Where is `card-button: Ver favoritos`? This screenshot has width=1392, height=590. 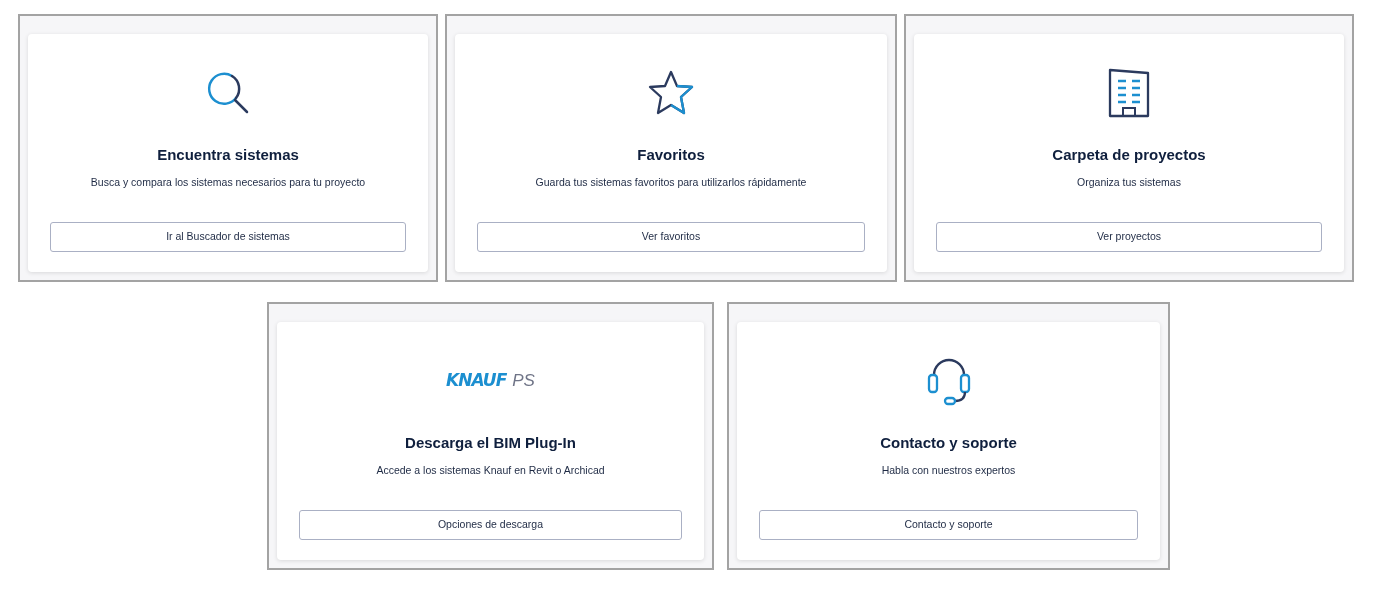 card-button: Ver favoritos is located at coordinates (671, 237).